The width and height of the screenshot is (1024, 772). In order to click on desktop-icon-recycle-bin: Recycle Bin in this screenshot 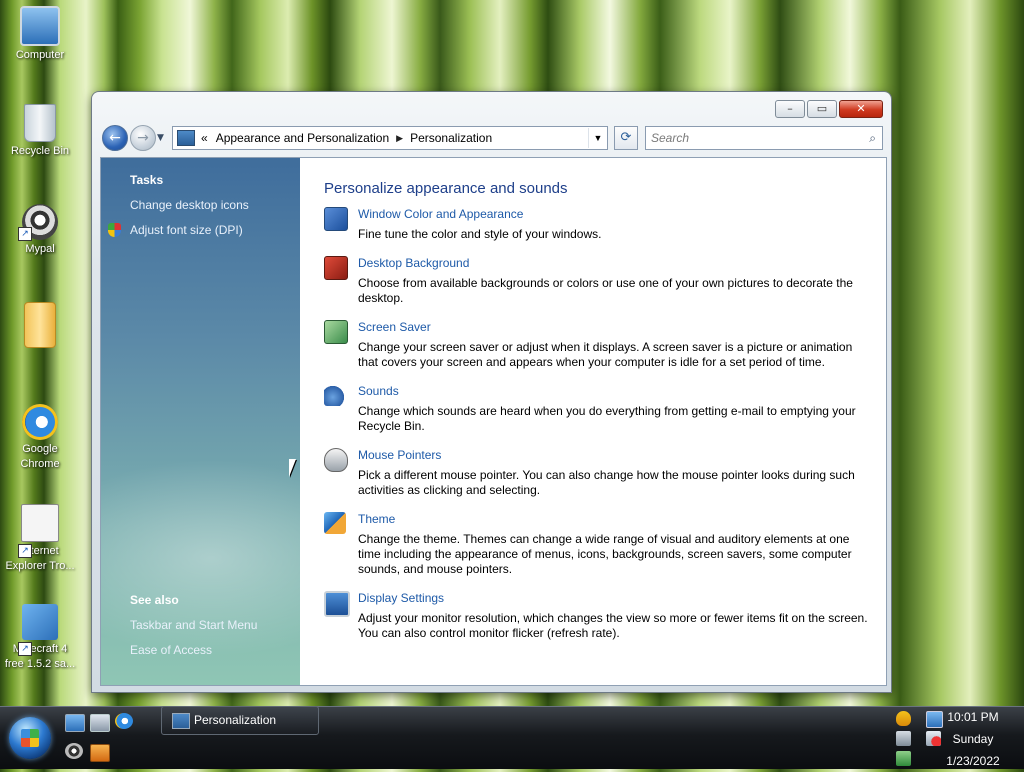, I will do `click(40, 131)`.